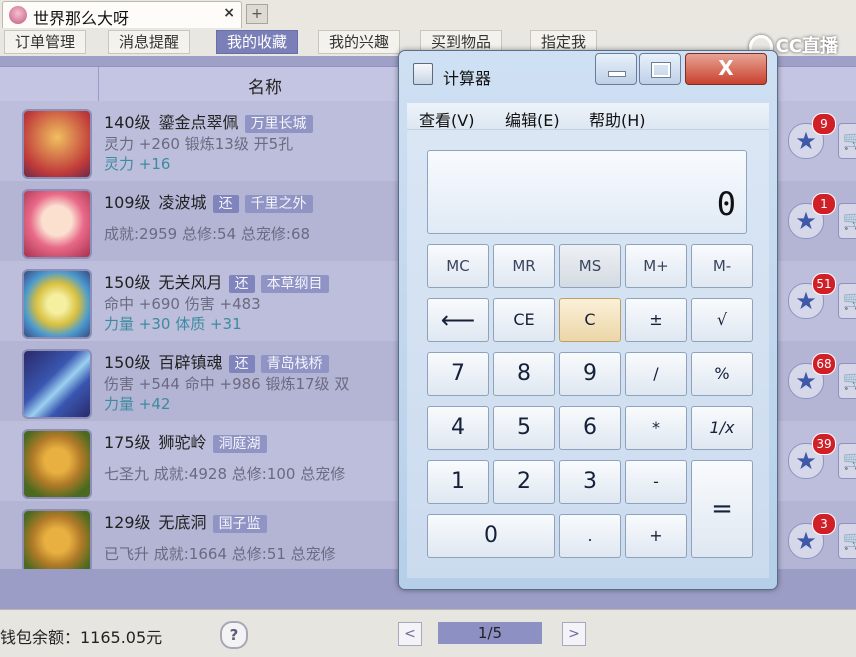 The width and height of the screenshot is (856, 657). Describe the element at coordinates (617, 74) in the screenshot. I see `minimize-icon` at that location.